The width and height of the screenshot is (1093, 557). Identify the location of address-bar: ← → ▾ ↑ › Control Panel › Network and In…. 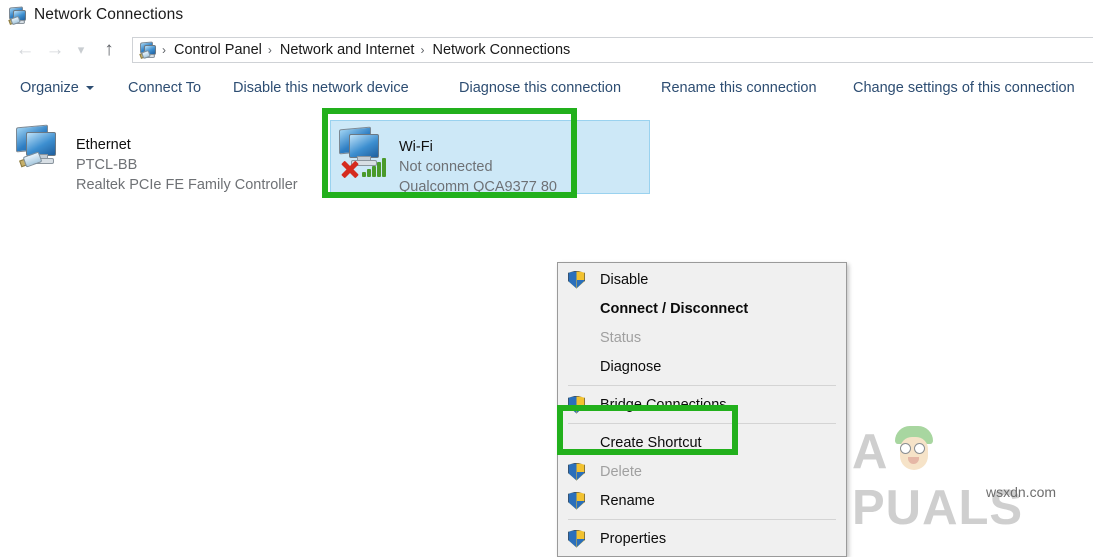
(546, 49).